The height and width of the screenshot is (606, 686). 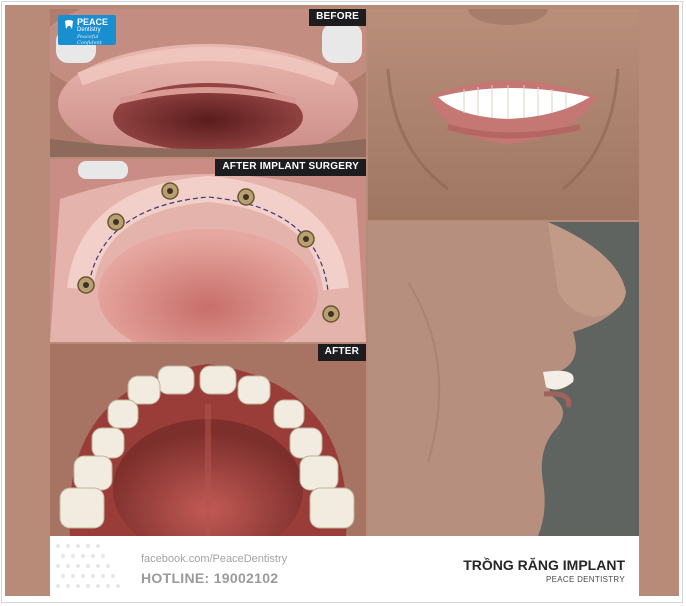 I want to click on logo-line1: PEACE, so click(x=93, y=22).